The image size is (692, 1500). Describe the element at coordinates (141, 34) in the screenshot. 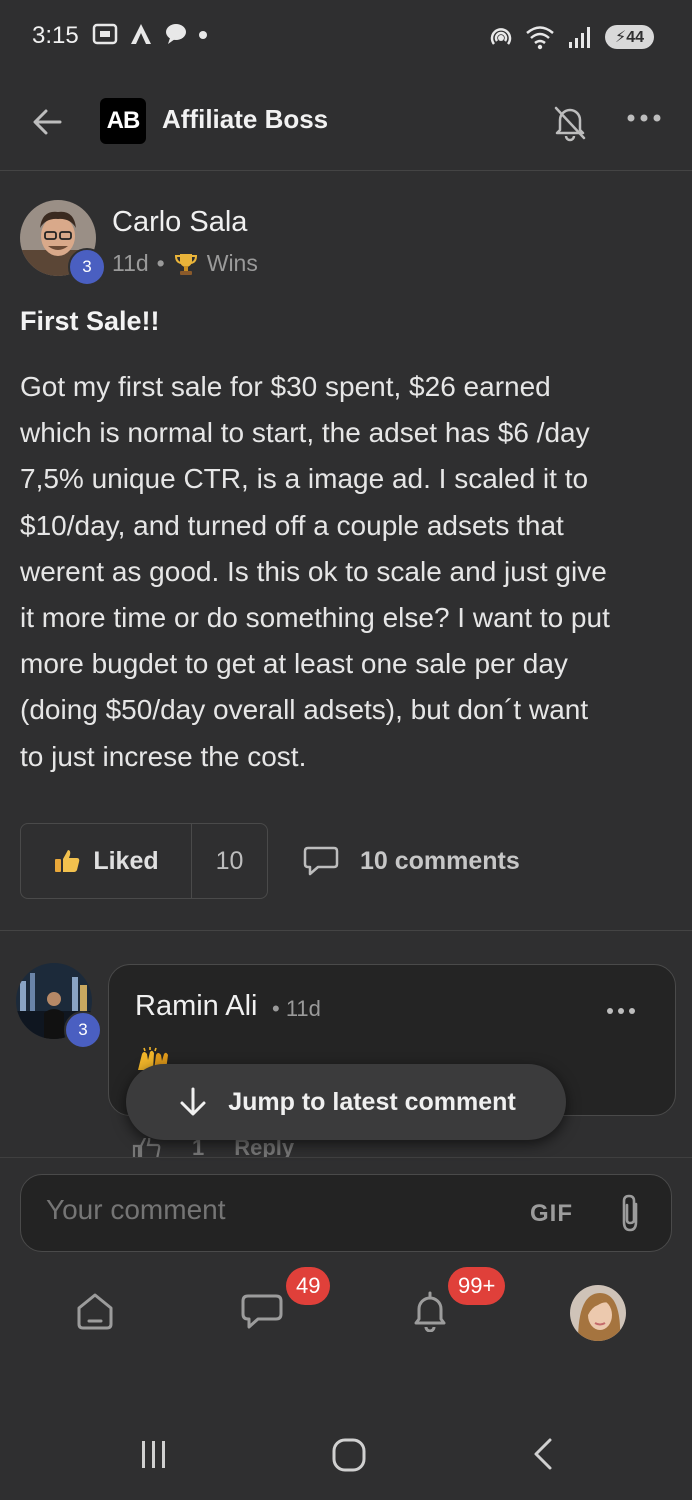

I see `a-app-icon` at that location.